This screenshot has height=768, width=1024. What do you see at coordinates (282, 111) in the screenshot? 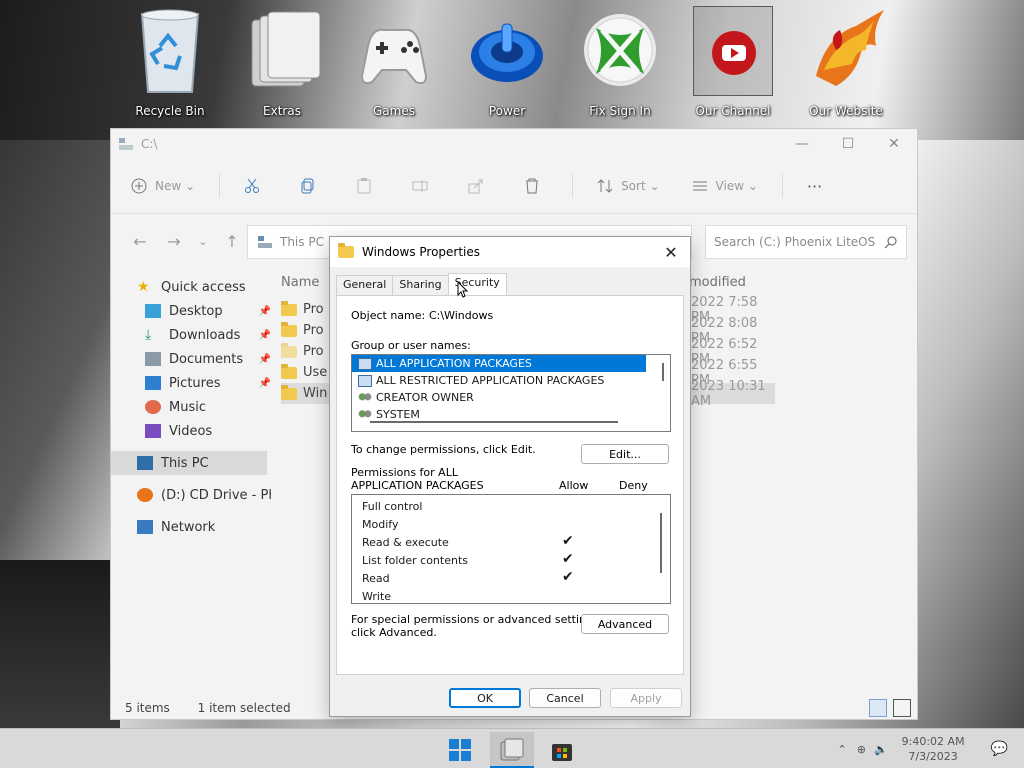
I see `desktop-icon-label: Extras` at bounding box center [282, 111].